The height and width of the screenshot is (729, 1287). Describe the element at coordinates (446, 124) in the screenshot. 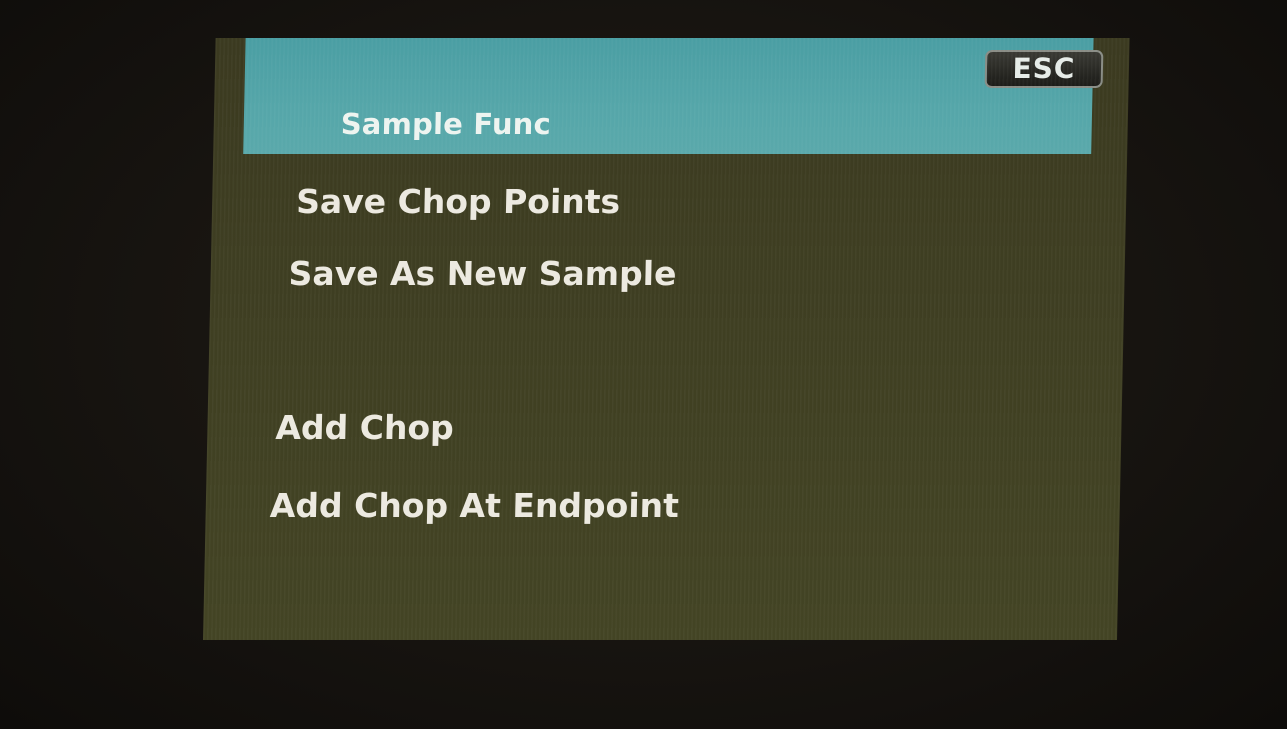

I see `page-title: Sample Func` at that location.